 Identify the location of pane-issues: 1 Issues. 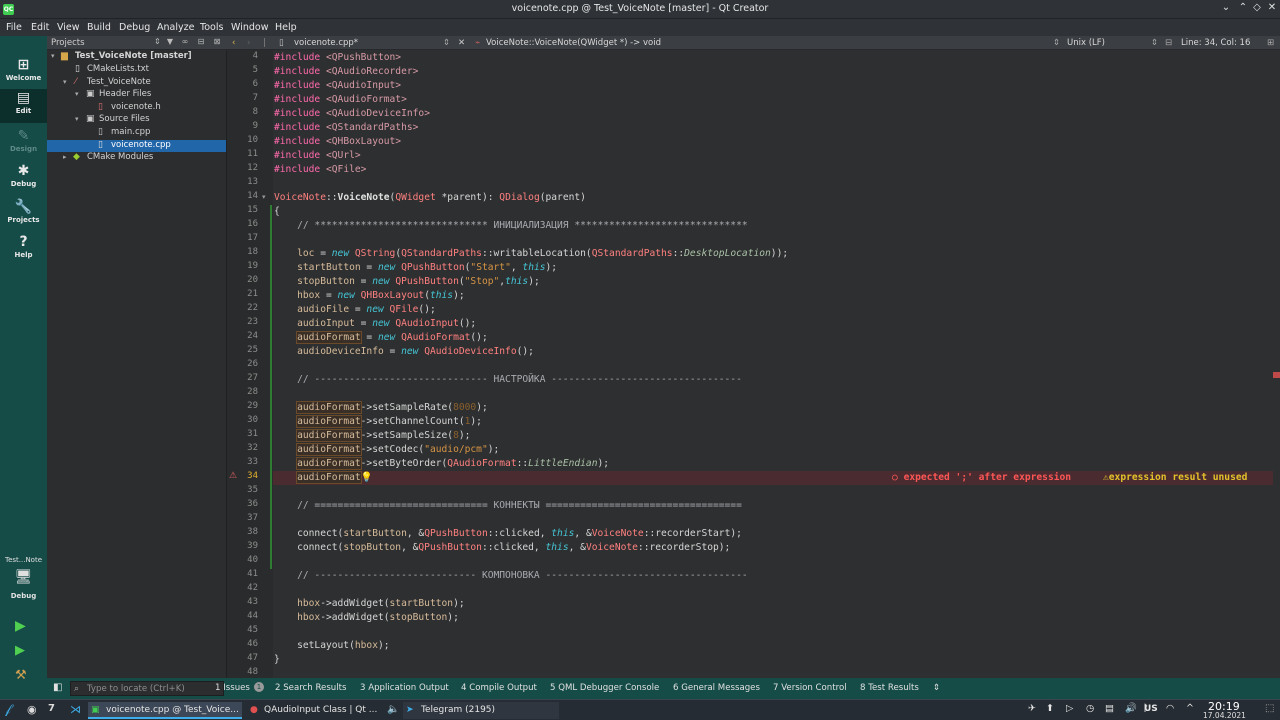
(232, 688).